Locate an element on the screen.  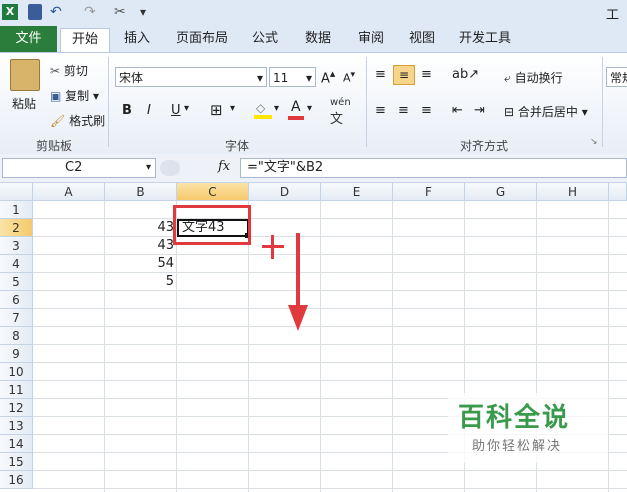
wrap-text-button: ⤶ 自动换行 is located at coordinates (533, 77).